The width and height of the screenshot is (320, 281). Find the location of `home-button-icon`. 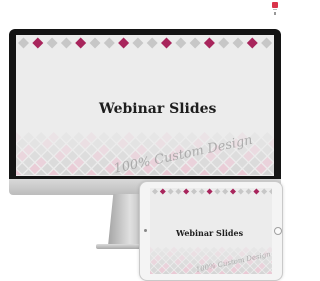

home-button-icon is located at coordinates (278, 231).